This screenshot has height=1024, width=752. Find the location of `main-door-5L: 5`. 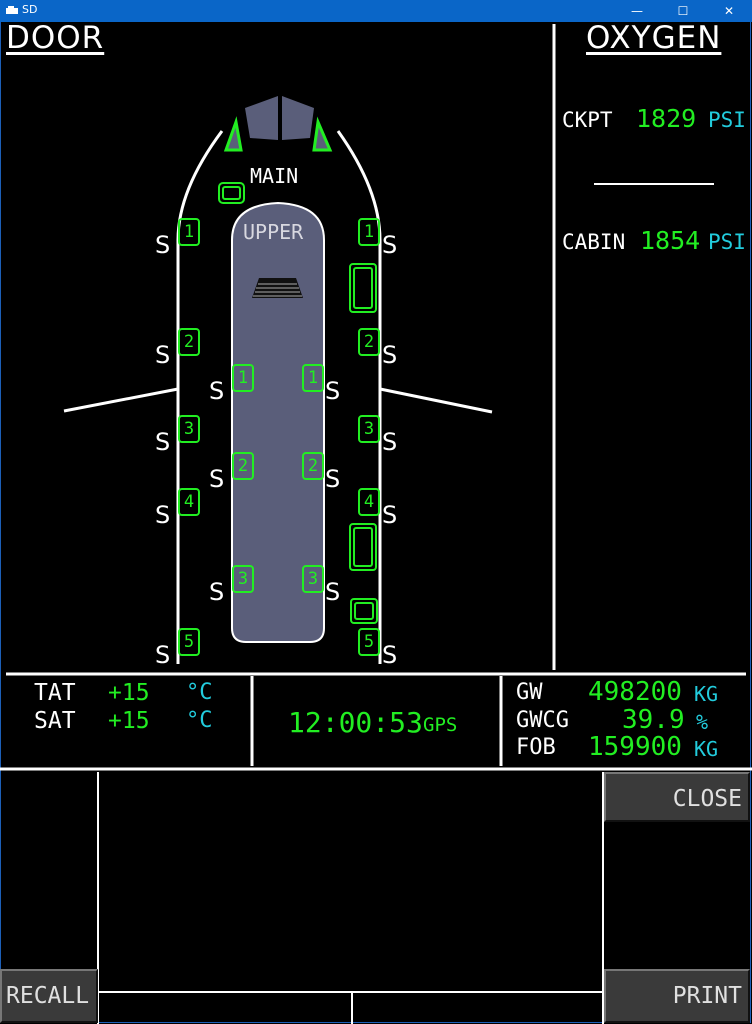

main-door-5L: 5 is located at coordinates (189, 642).